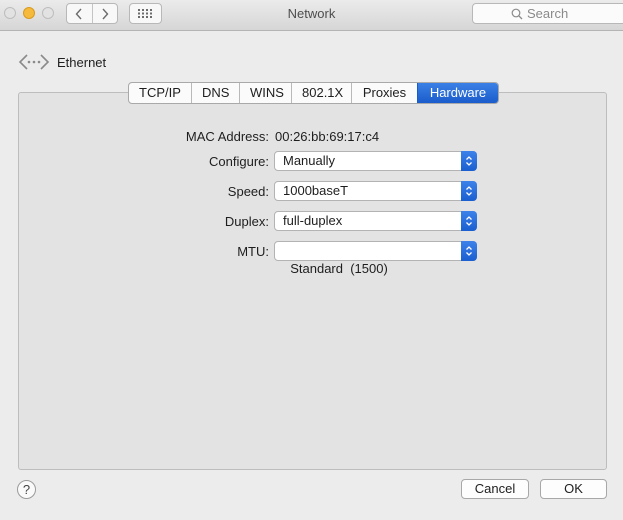  Describe the element at coordinates (321, 93) in the screenshot. I see `tab-8021x: 802.1X` at that location.